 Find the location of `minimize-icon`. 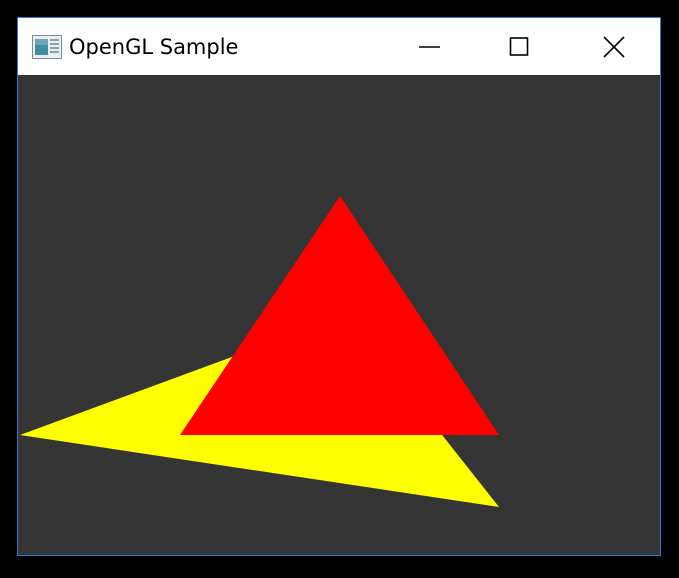

minimize-icon is located at coordinates (429, 47).